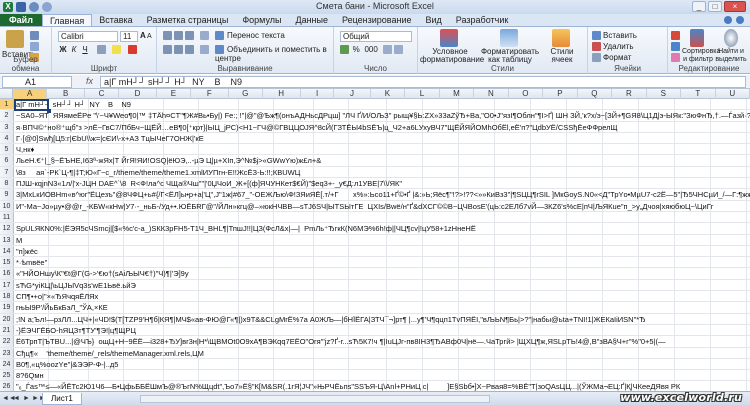 The image size is (750, 405). Describe the element at coordinates (37, 82) in the screenshot. I see `name-box: A1` at that location.